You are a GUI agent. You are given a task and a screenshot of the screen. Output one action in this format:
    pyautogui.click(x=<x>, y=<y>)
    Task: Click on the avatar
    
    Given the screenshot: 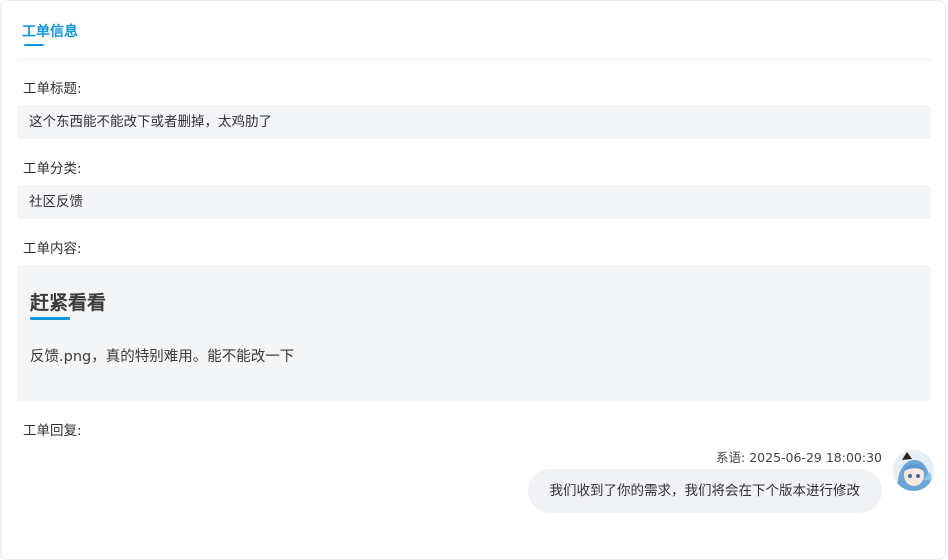 What is the action you would take?
    pyautogui.click(x=913, y=470)
    